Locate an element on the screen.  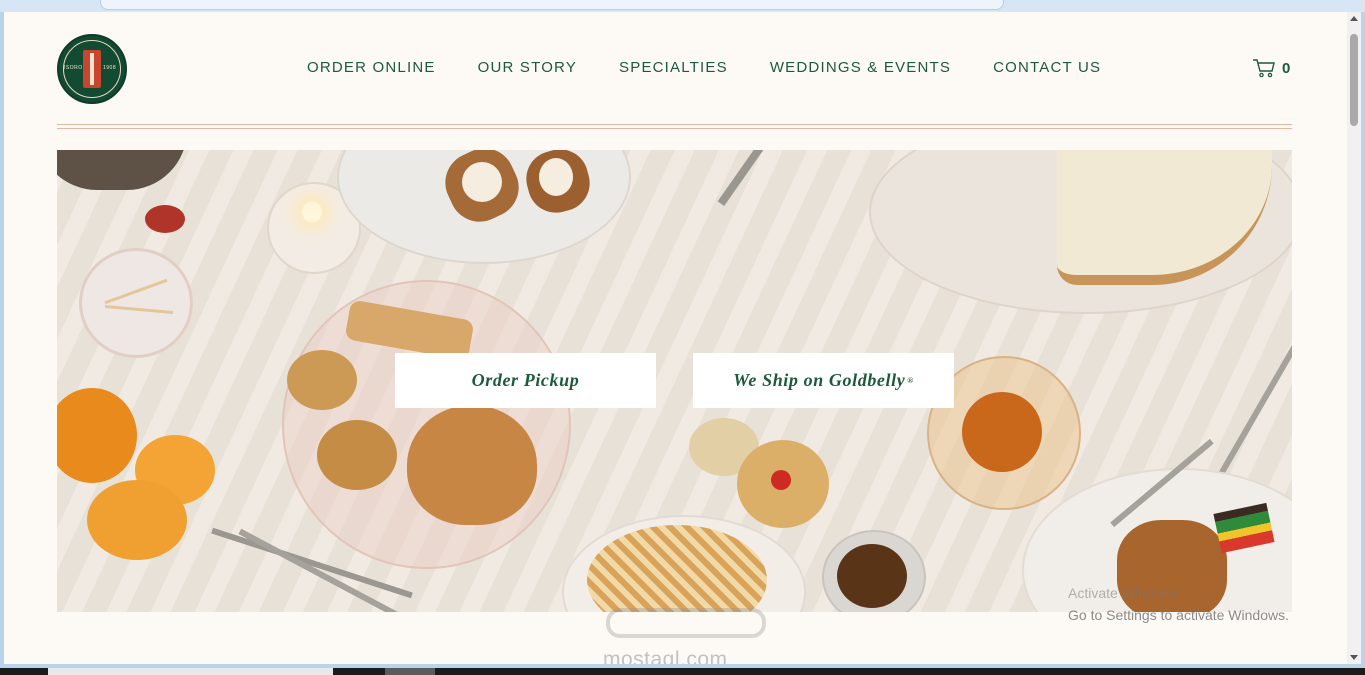
nav-contact-us: CONTACT US is located at coordinates (1047, 67).